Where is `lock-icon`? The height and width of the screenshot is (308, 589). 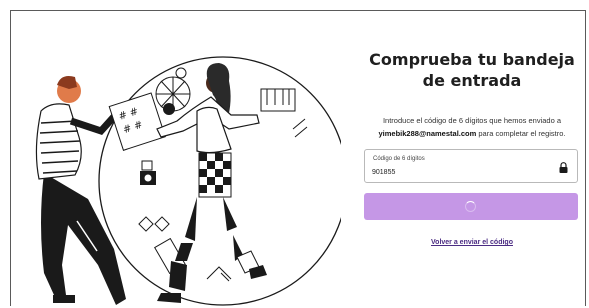 lock-icon is located at coordinates (563, 167).